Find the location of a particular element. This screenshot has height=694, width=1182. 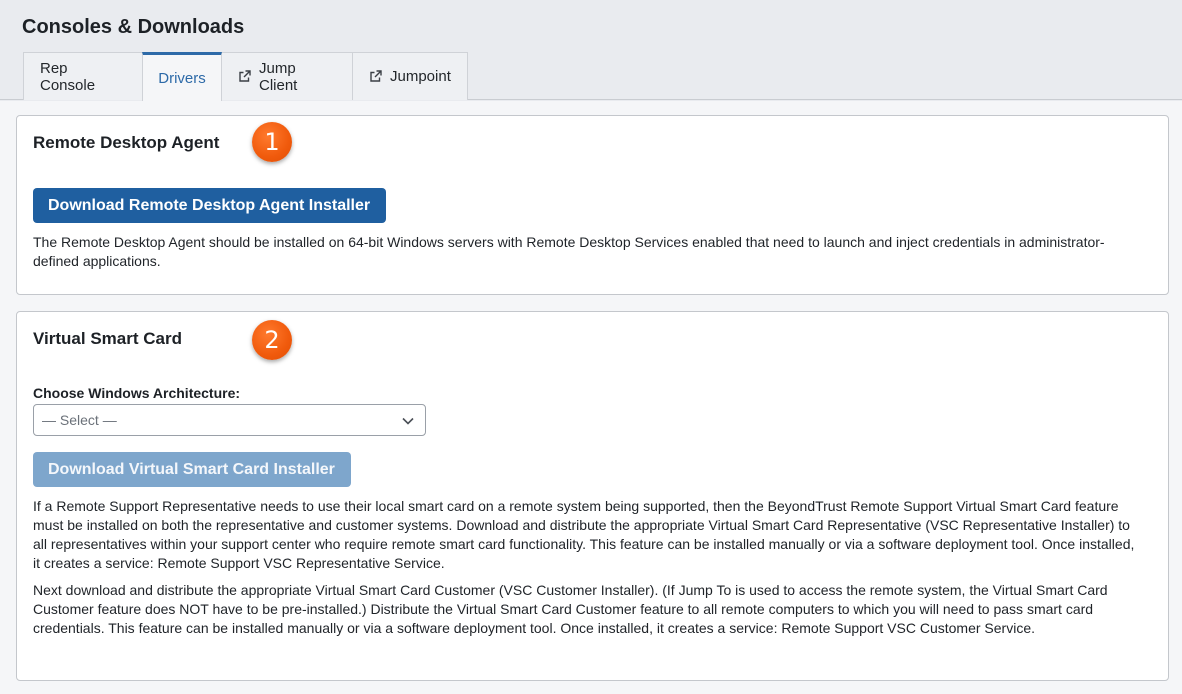

tab-rep-console: Rep Console is located at coordinates (83, 76).